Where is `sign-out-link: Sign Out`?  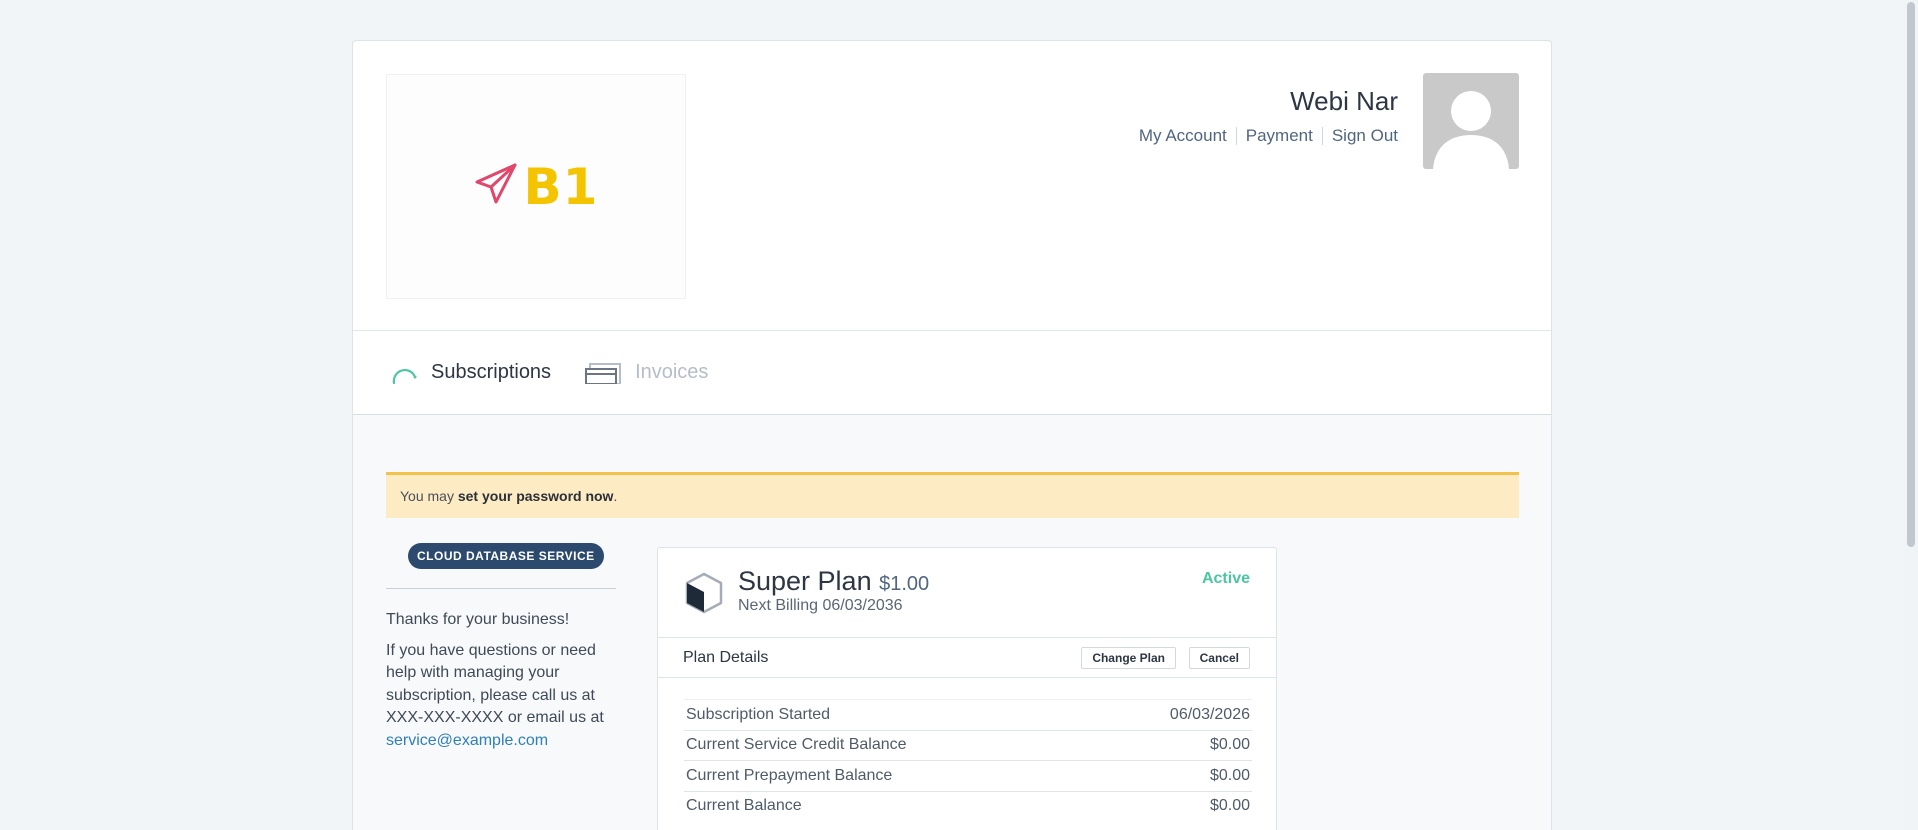 sign-out-link: Sign Out is located at coordinates (1359, 136).